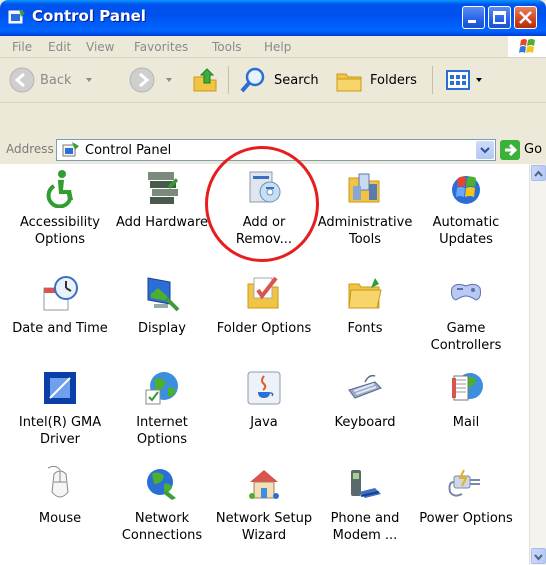 Image resolution: width=546 pixels, height=565 pixels. Describe the element at coordinates (100, 47) in the screenshot. I see `menu-view: View` at that location.